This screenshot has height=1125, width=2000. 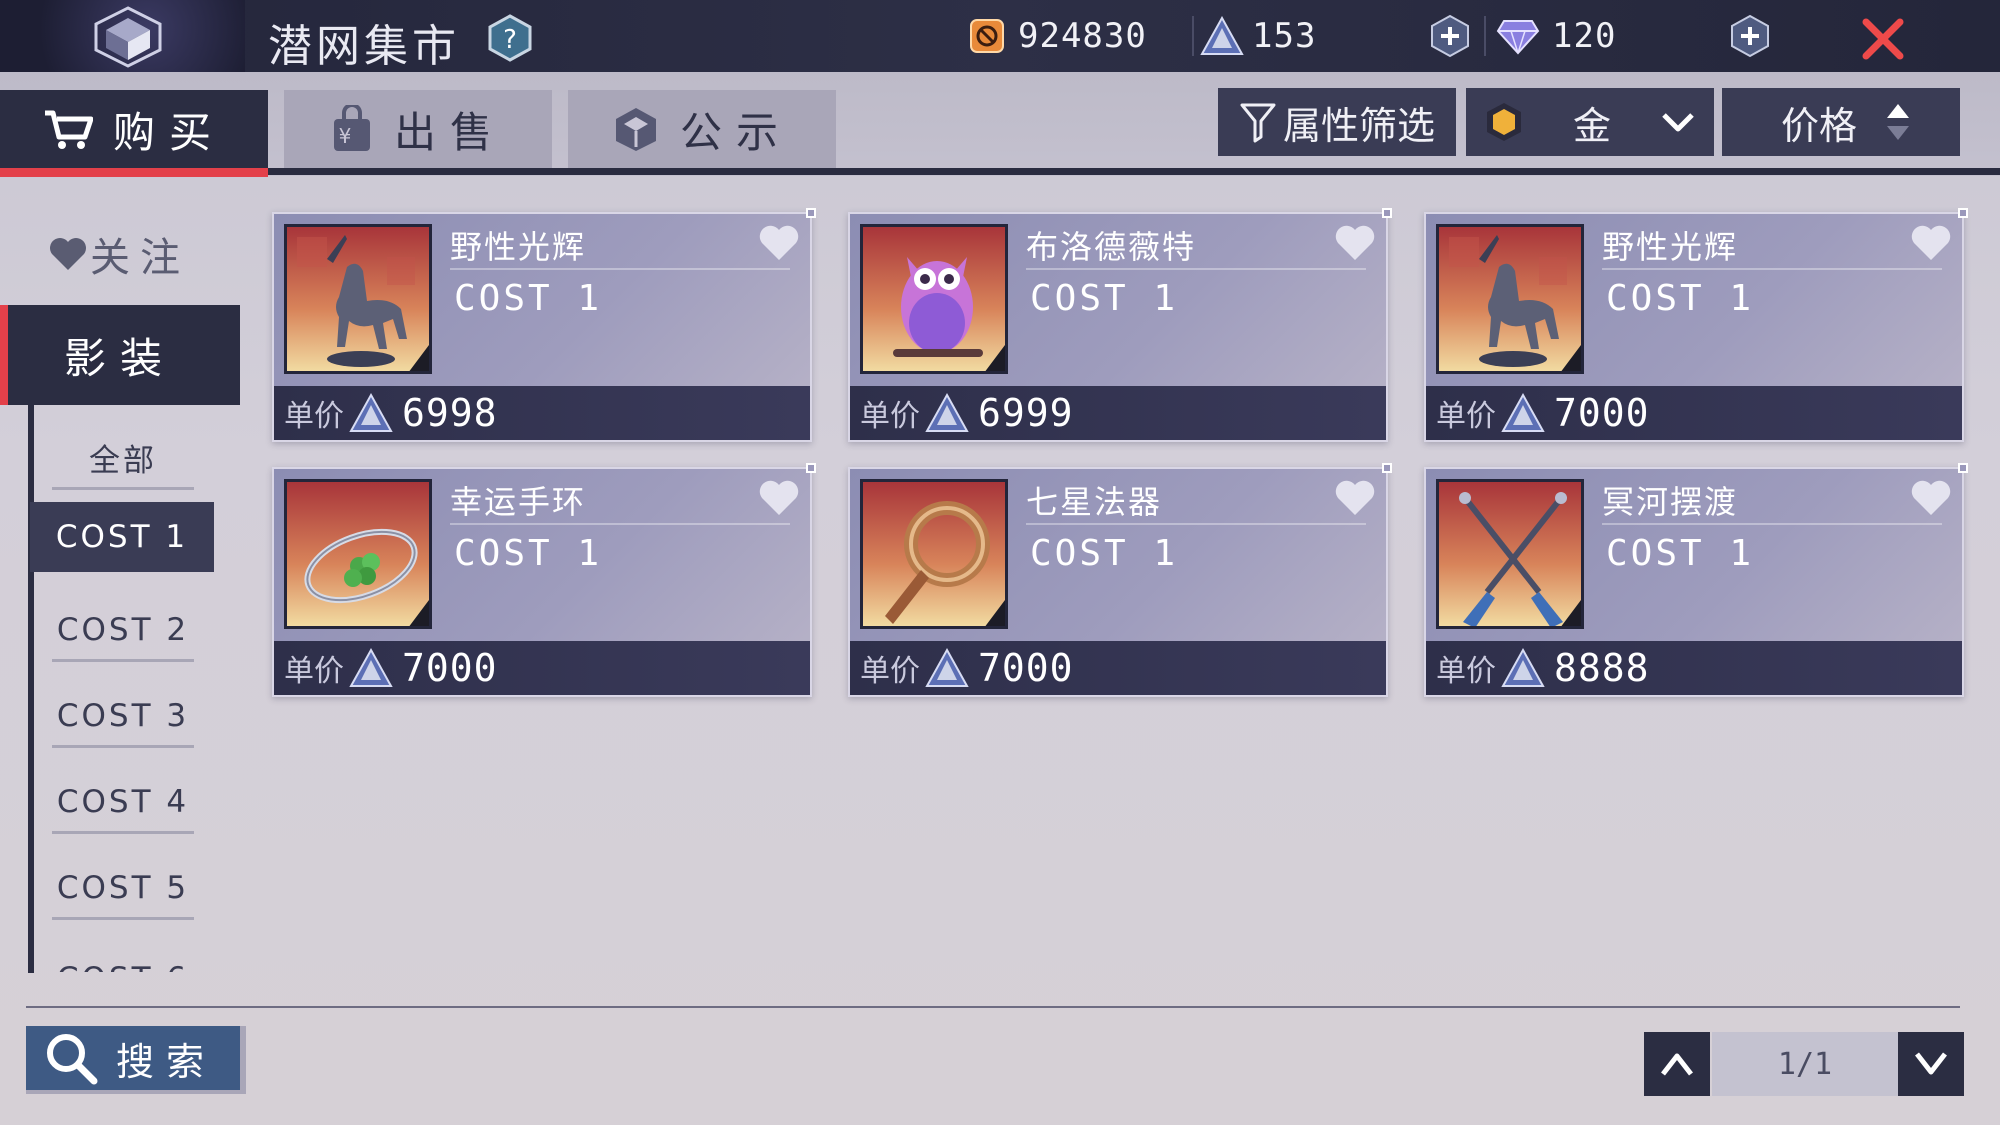 What do you see at coordinates (123, 803) in the screenshot?
I see `sidebar-item-cost-4: COST 4` at bounding box center [123, 803].